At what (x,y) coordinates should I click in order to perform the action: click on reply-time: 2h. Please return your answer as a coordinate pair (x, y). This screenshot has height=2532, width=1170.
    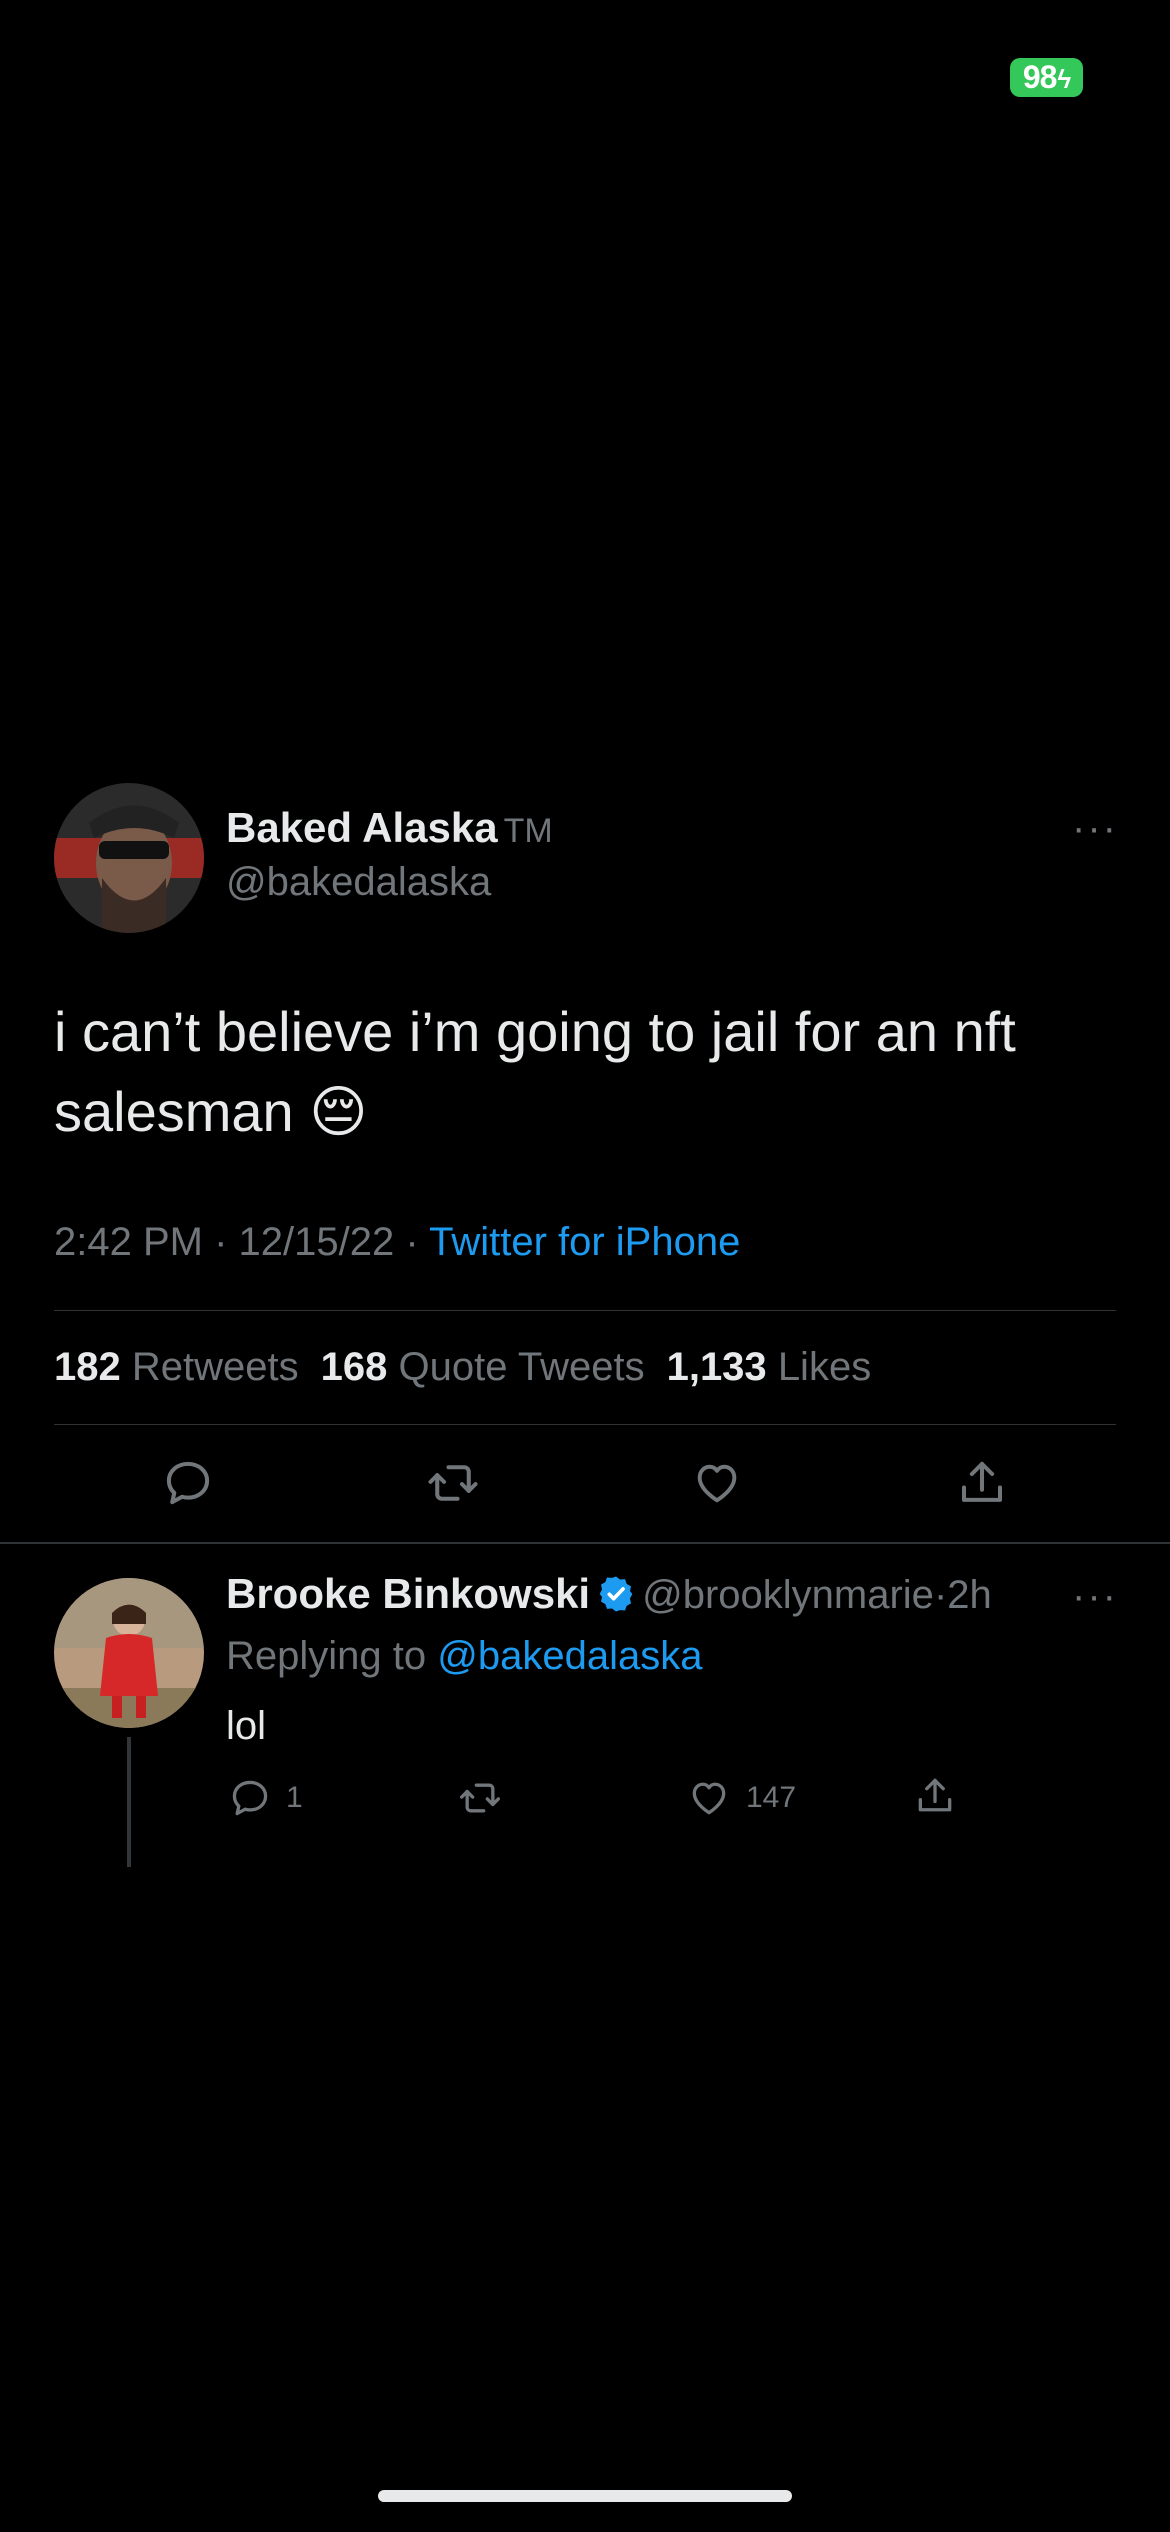
    Looking at the image, I should click on (969, 1595).